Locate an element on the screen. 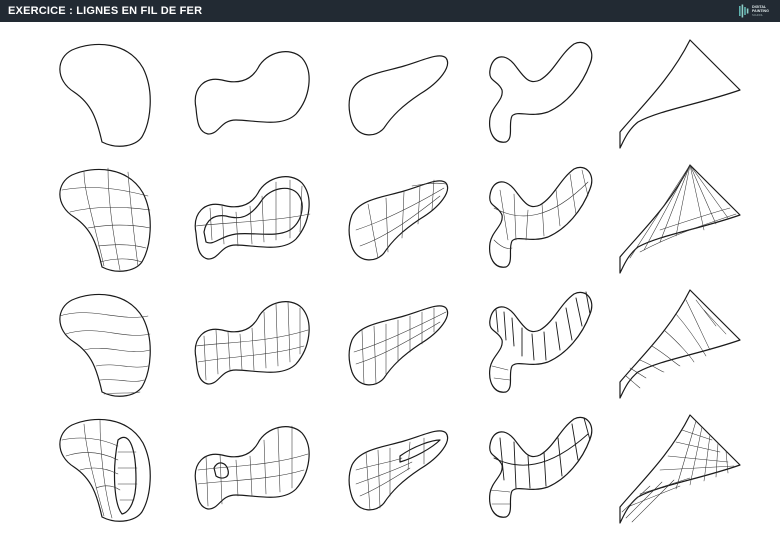  shape-2-wireframe-c is located at coordinates (252, 467).